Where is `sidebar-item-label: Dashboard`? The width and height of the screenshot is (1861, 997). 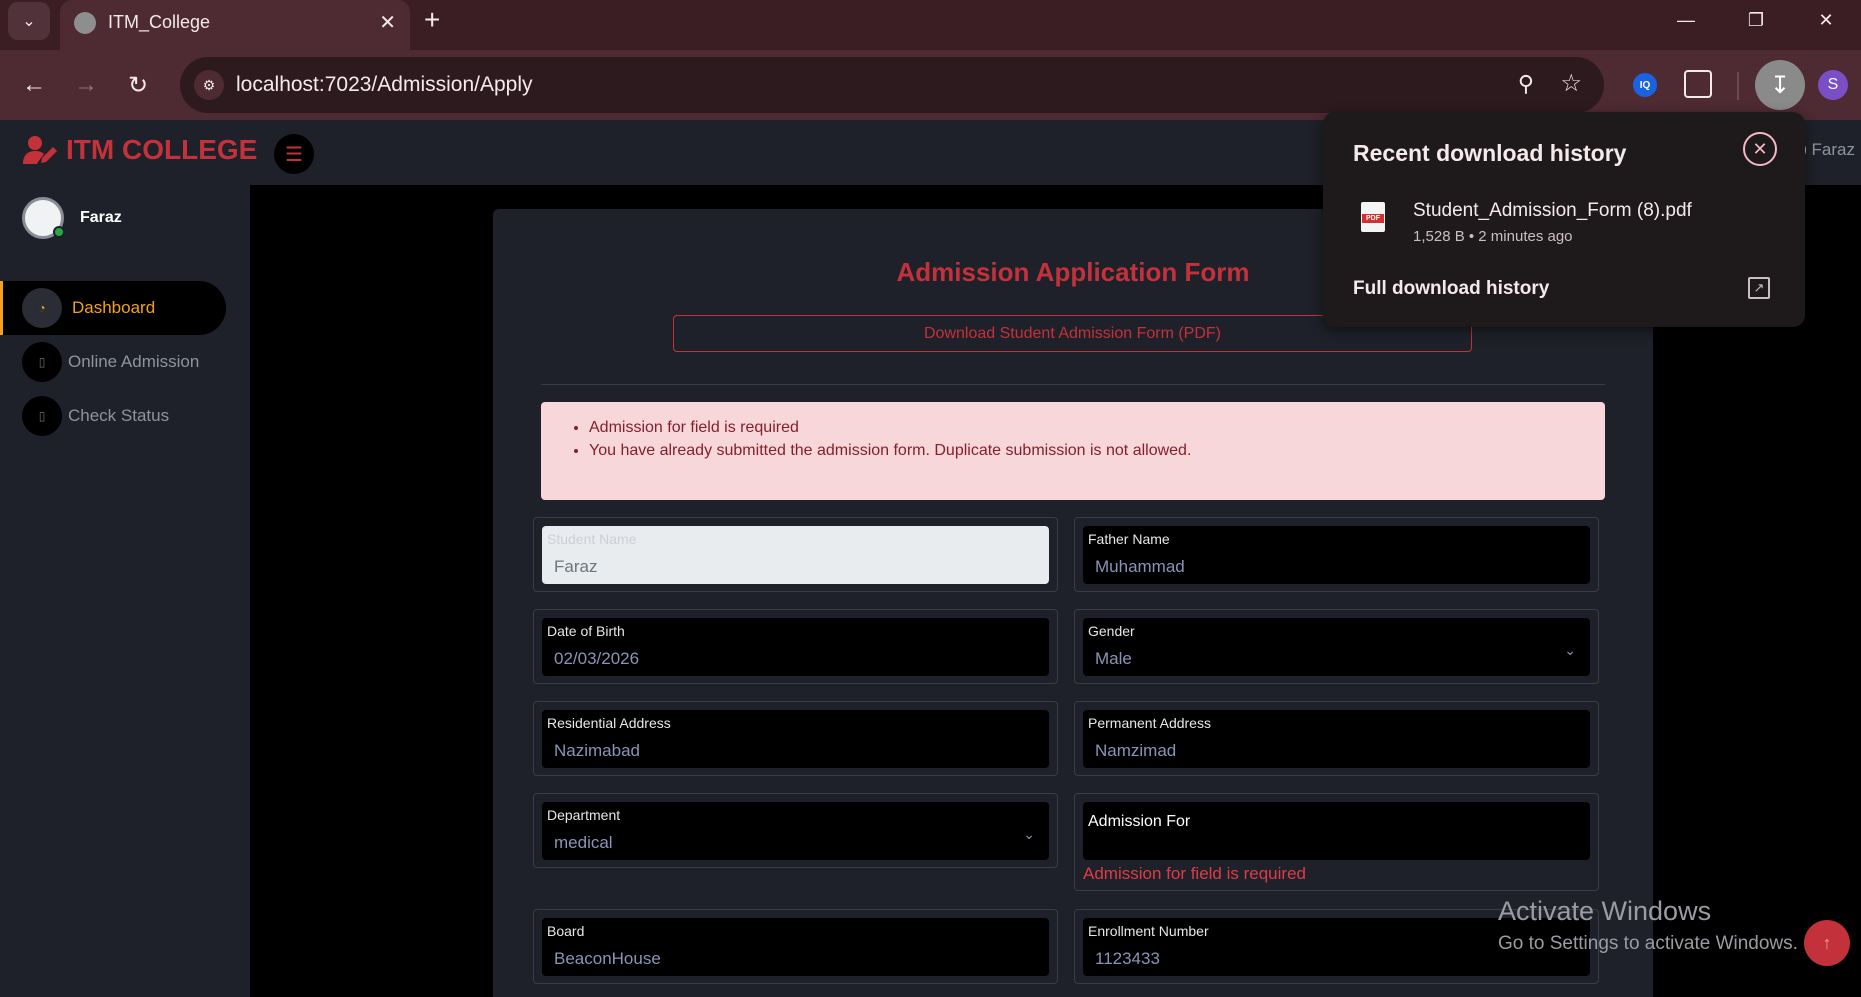
sidebar-item-label: Dashboard is located at coordinates (114, 307).